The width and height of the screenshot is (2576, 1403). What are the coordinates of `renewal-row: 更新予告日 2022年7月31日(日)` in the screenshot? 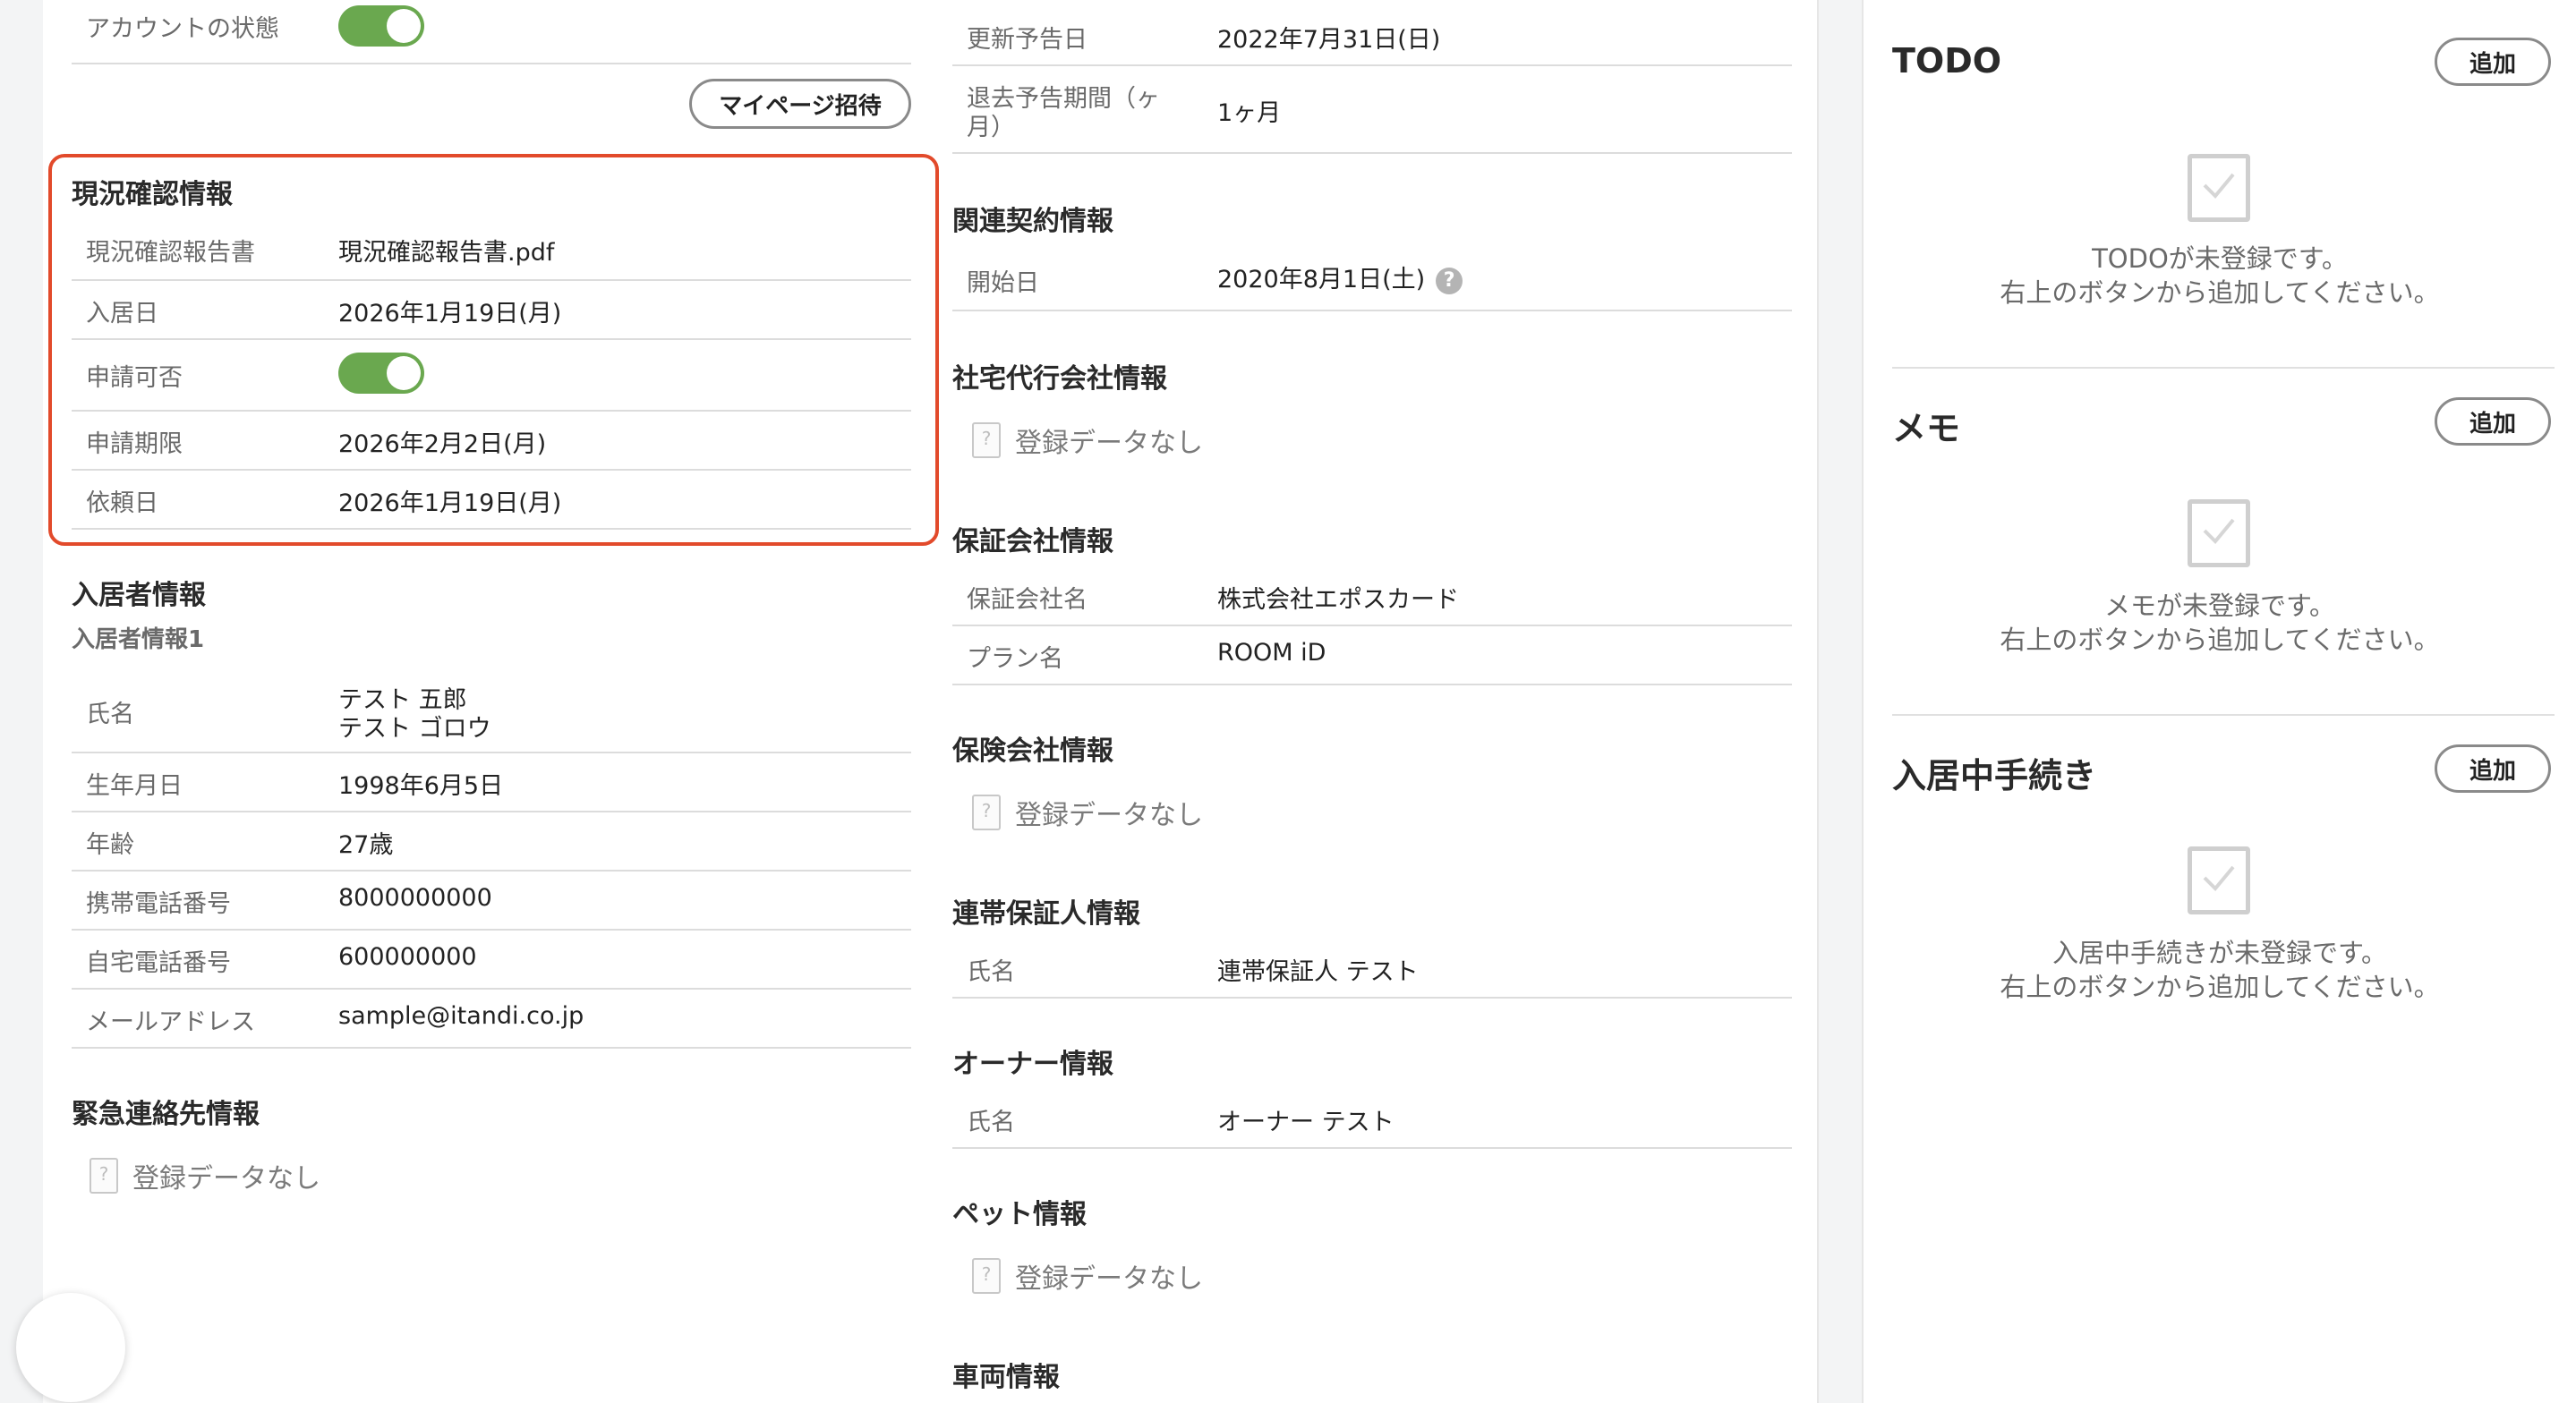 It's located at (1372, 33).